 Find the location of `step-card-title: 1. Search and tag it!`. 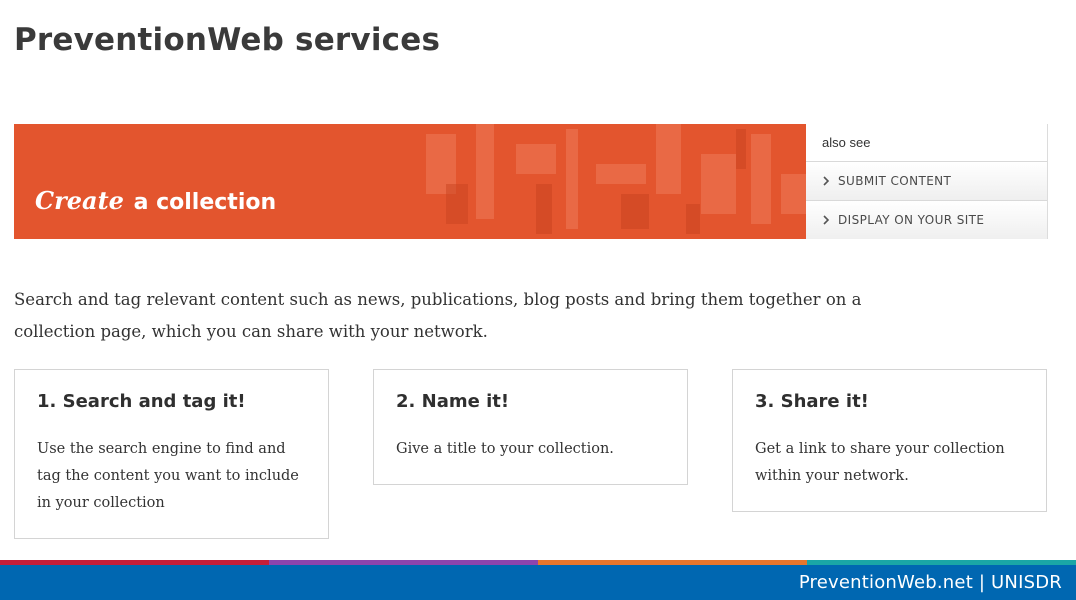

step-card-title: 1. Search and tag it! is located at coordinates (141, 401).